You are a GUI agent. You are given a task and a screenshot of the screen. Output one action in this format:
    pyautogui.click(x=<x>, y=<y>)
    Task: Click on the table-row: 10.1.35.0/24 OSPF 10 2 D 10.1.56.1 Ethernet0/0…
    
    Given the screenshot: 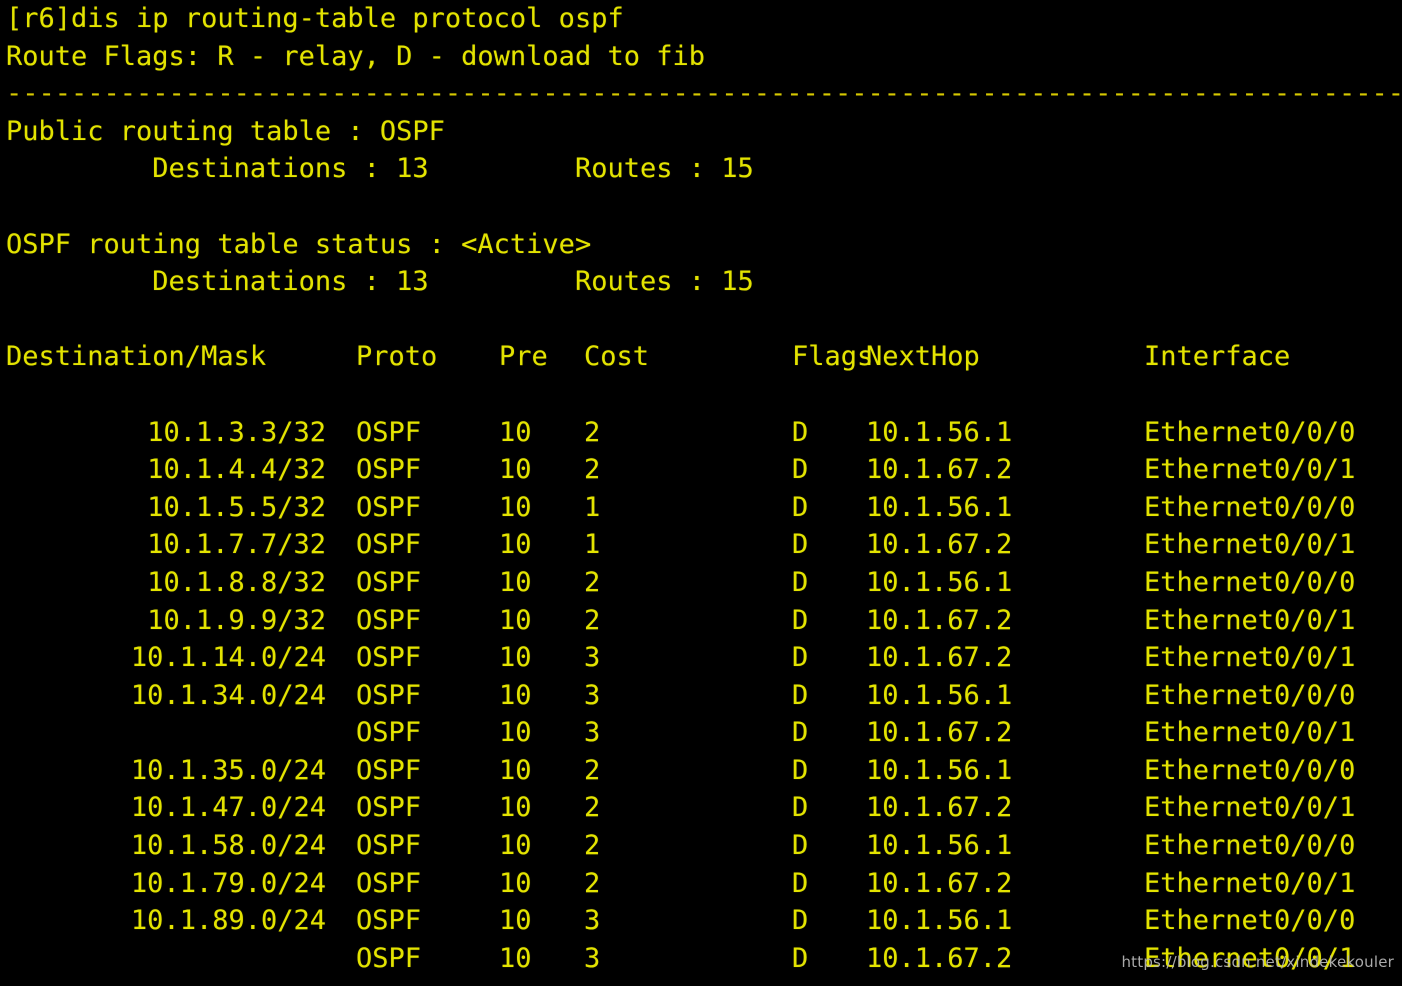 What is the action you would take?
    pyautogui.click(x=701, y=771)
    